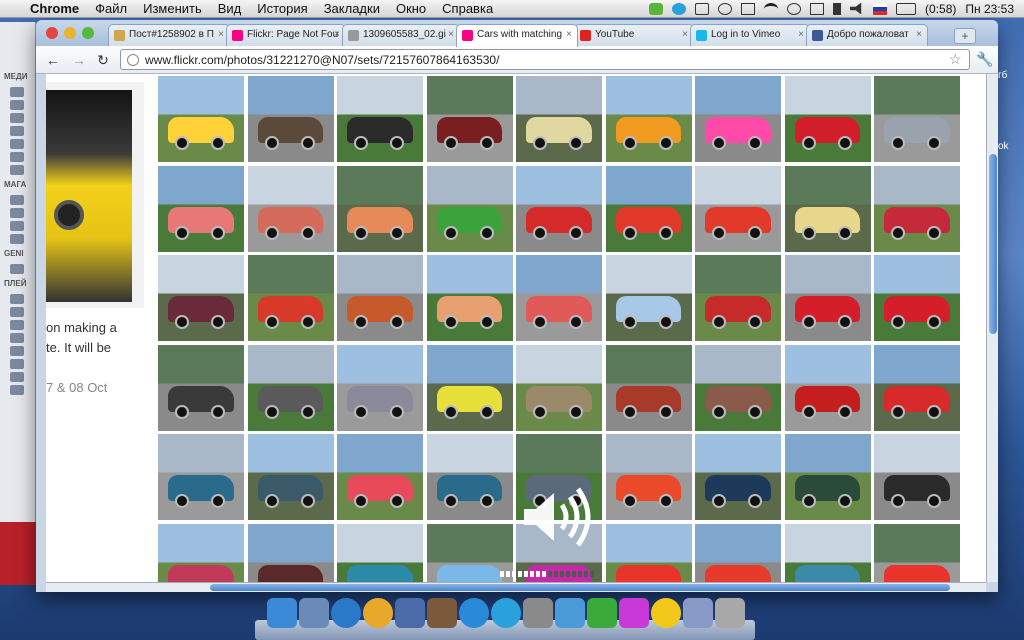 Image resolution: width=1024 pixels, height=640 pixels. I want to click on menu-edit: Изменить, so click(172, 8).